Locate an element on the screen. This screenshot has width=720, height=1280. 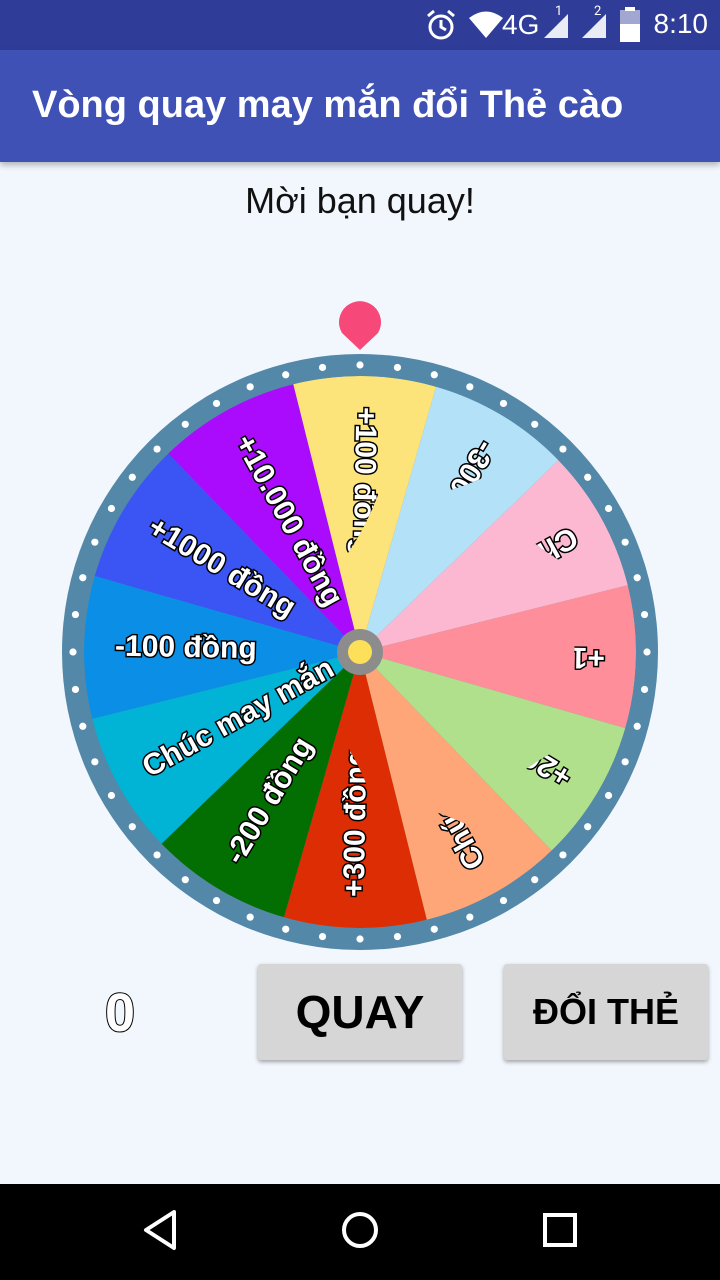
sim1-index: 1 is located at coordinates (559, 11).